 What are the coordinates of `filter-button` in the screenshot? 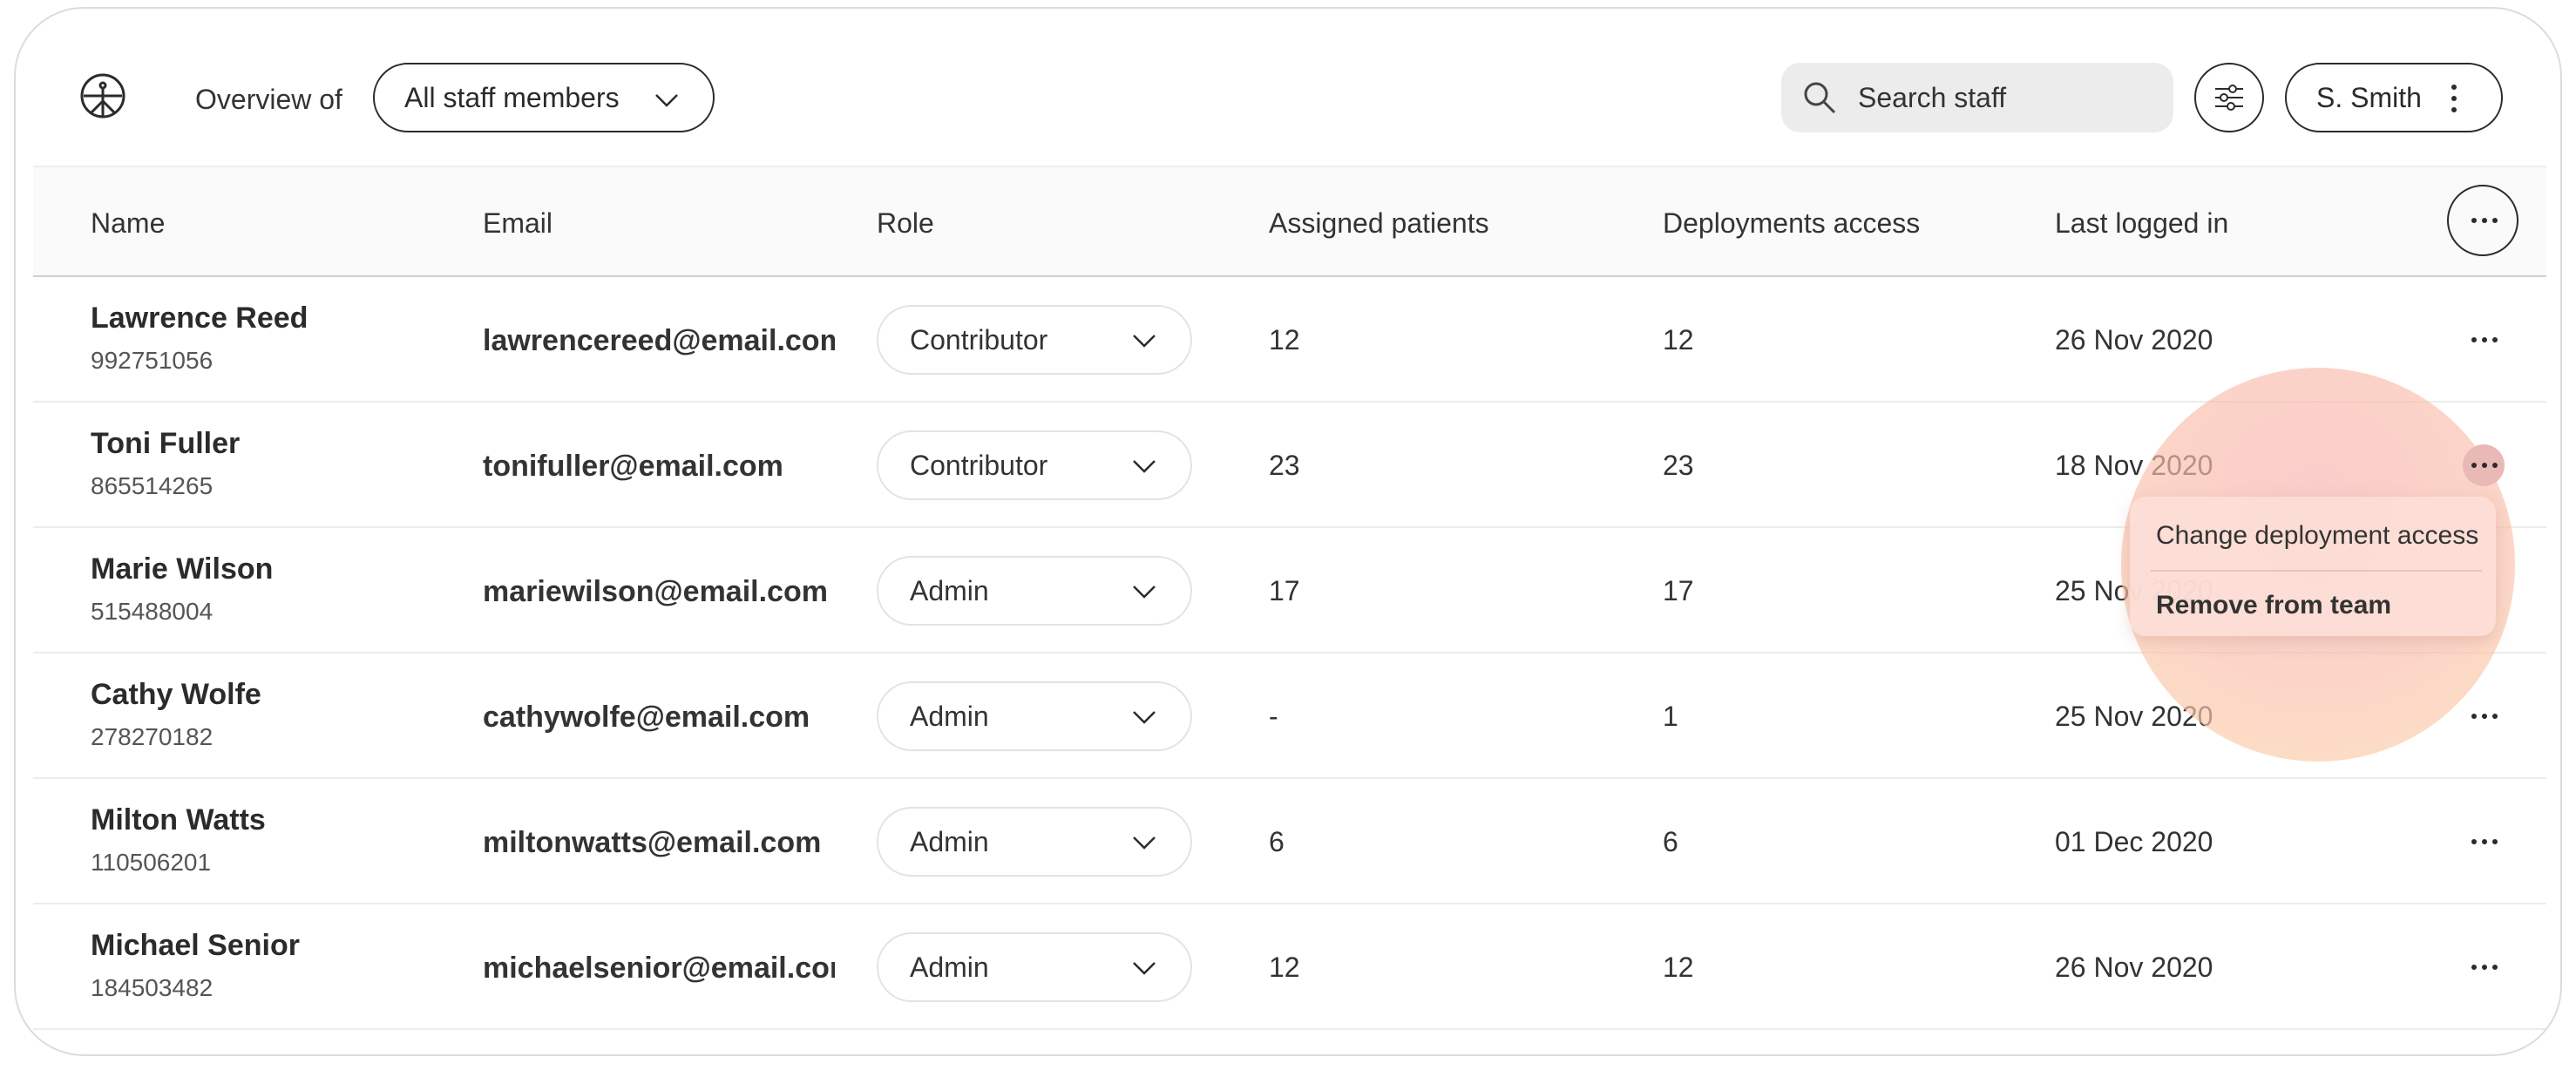 It's located at (2229, 97).